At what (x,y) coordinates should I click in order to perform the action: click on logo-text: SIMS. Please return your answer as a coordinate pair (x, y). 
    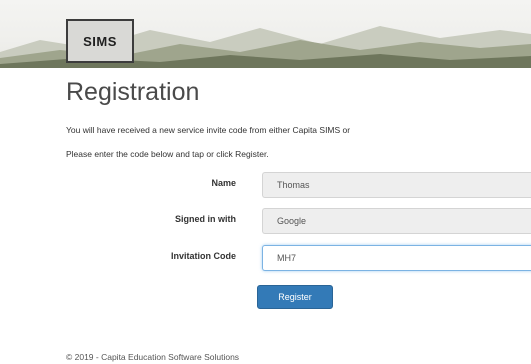
    Looking at the image, I should click on (100, 41).